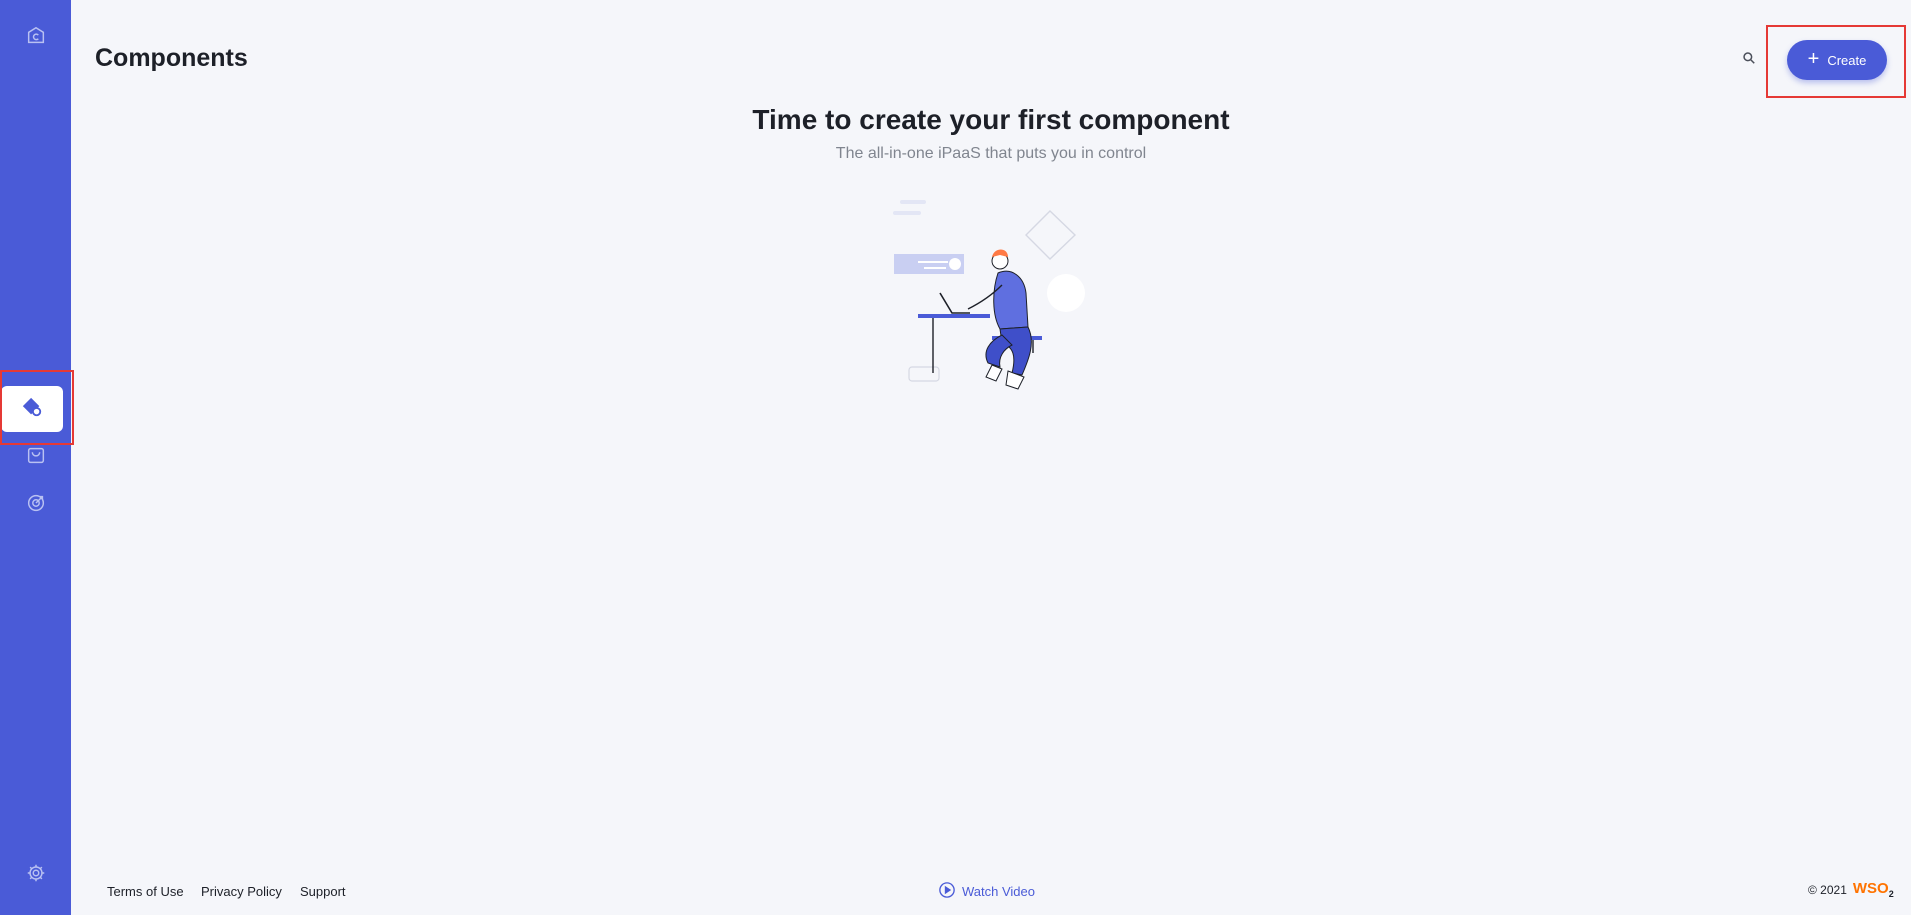 The width and height of the screenshot is (1911, 915). Describe the element at coordinates (323, 891) in the screenshot. I see `footer-support-link: Support` at that location.